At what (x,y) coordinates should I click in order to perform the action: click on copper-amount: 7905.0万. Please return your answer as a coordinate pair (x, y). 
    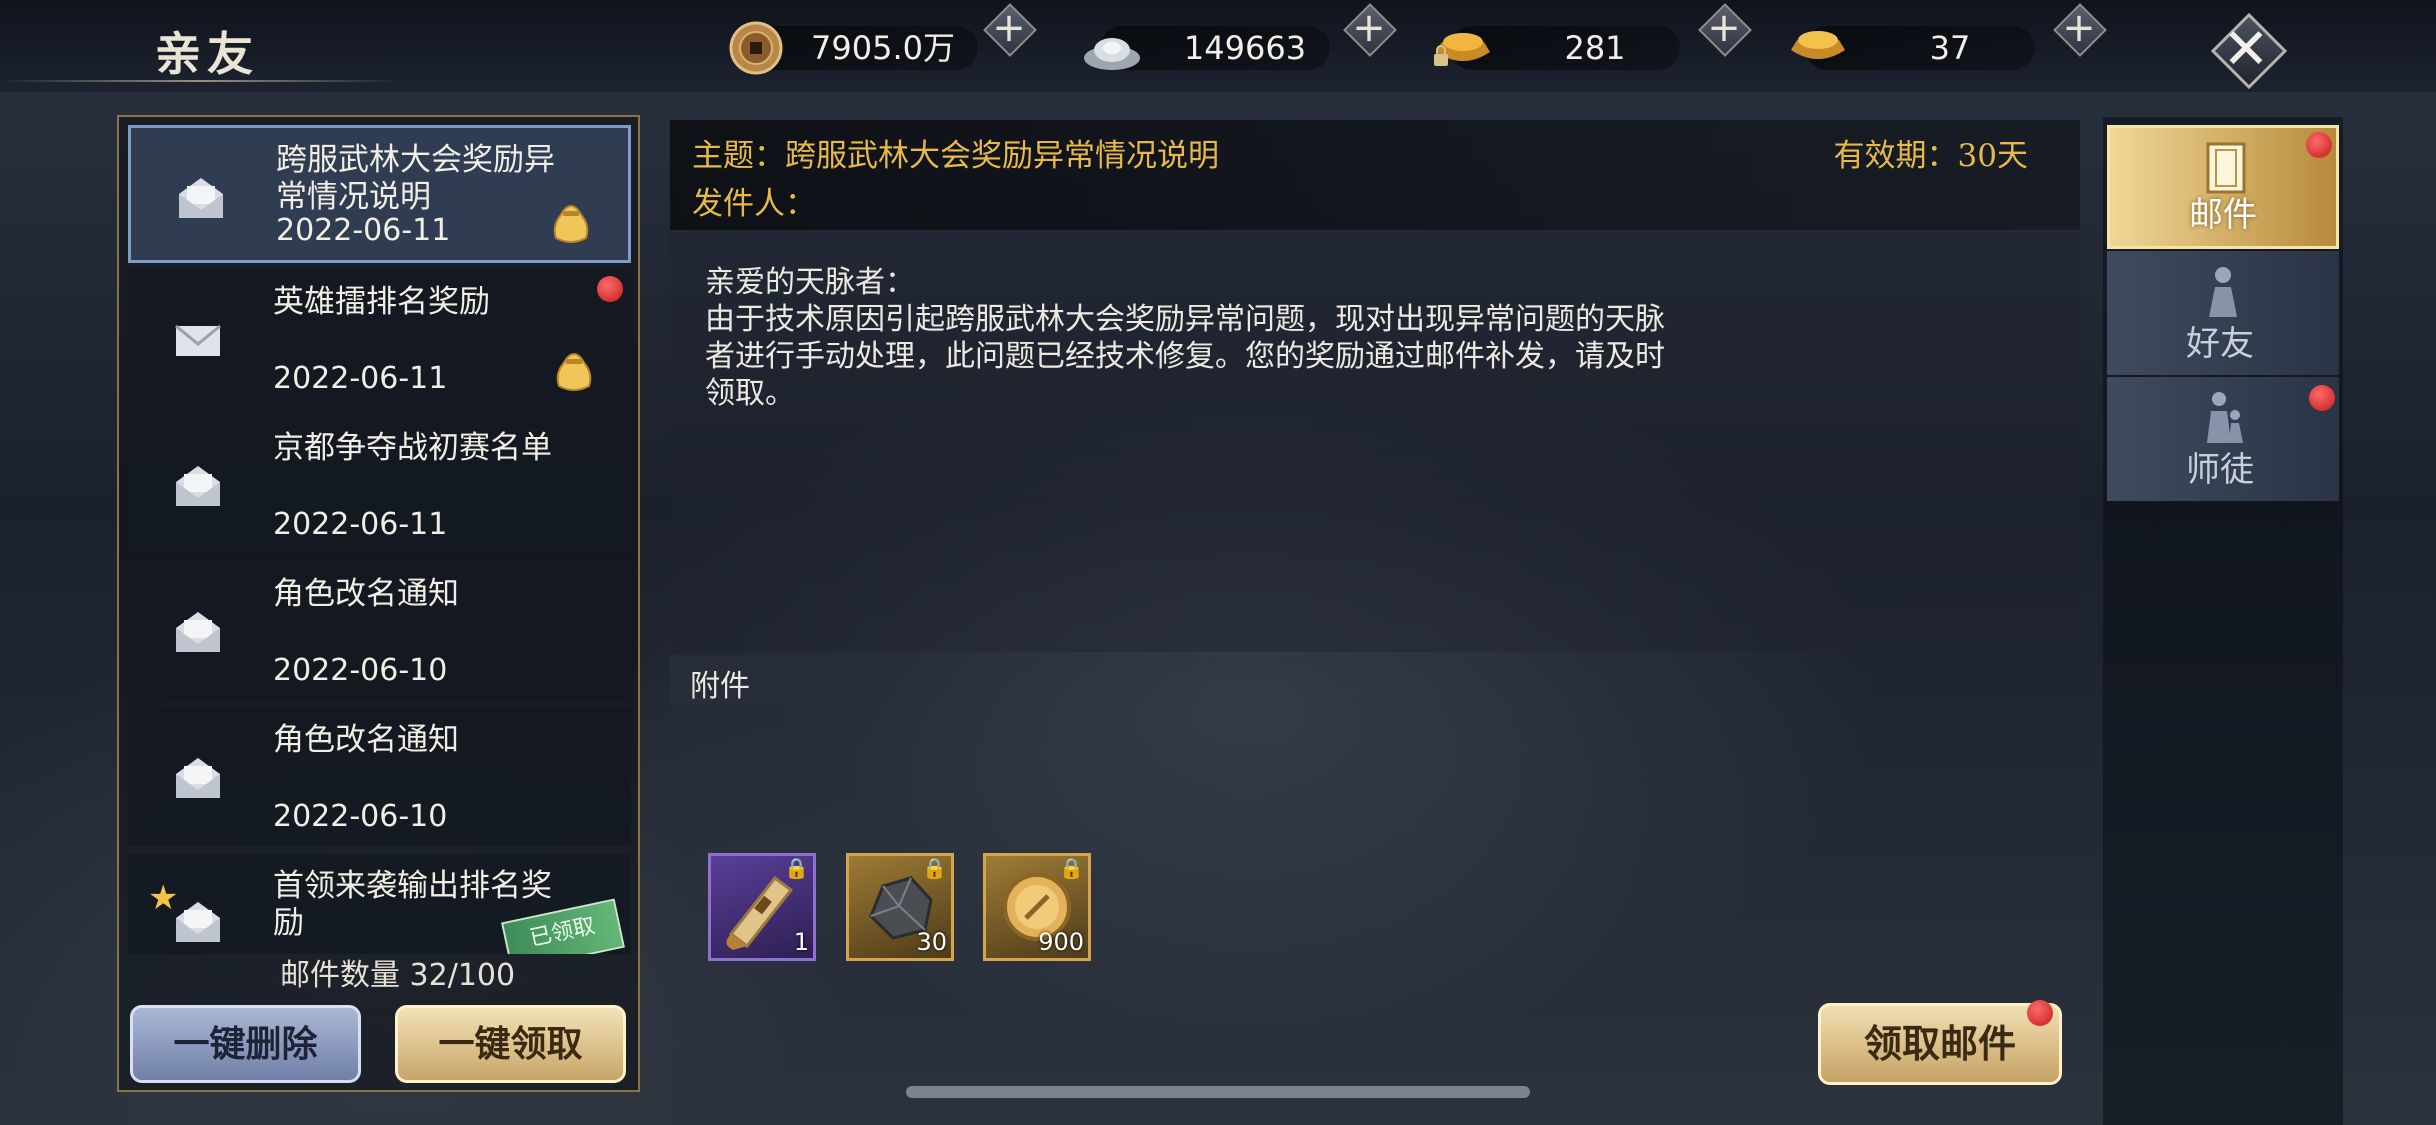
    Looking at the image, I should click on (883, 48).